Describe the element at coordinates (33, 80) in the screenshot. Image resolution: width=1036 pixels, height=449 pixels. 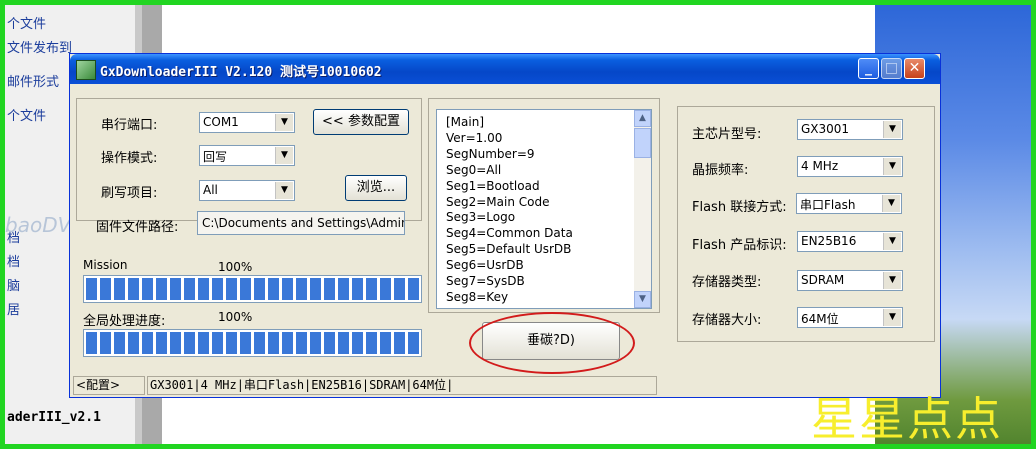
I see `task-item: 邮件形式` at that location.